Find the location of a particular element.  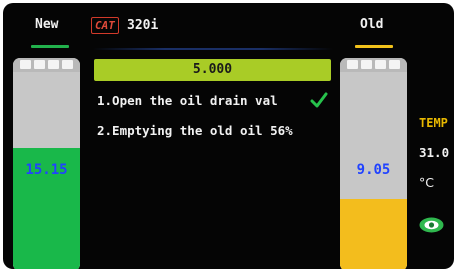

temperature-unit: °C is located at coordinates (426, 182).